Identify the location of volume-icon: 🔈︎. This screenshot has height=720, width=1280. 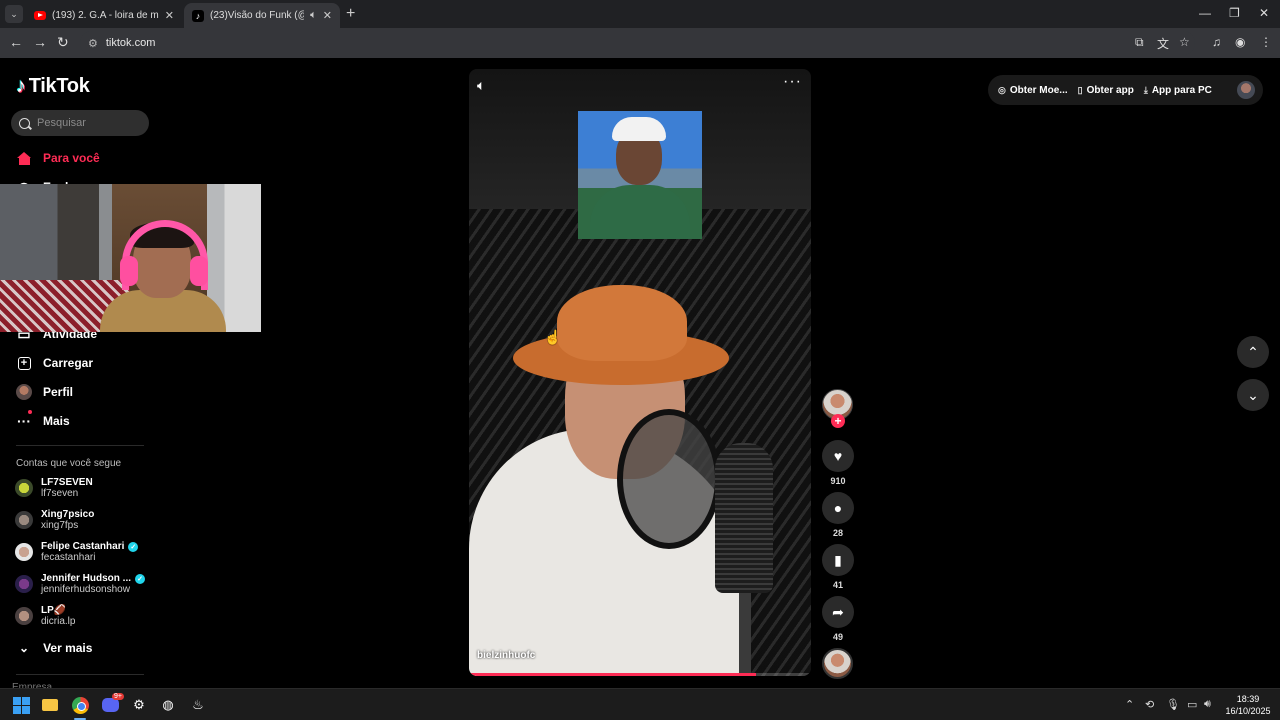
(481, 85).